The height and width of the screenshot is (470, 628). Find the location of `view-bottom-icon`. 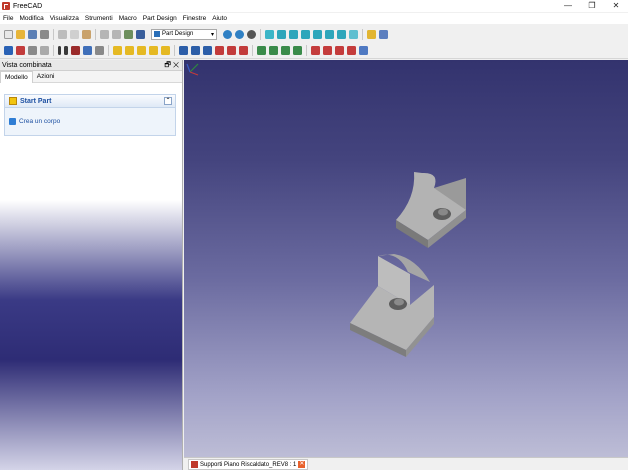

view-bottom-icon is located at coordinates (329, 34).